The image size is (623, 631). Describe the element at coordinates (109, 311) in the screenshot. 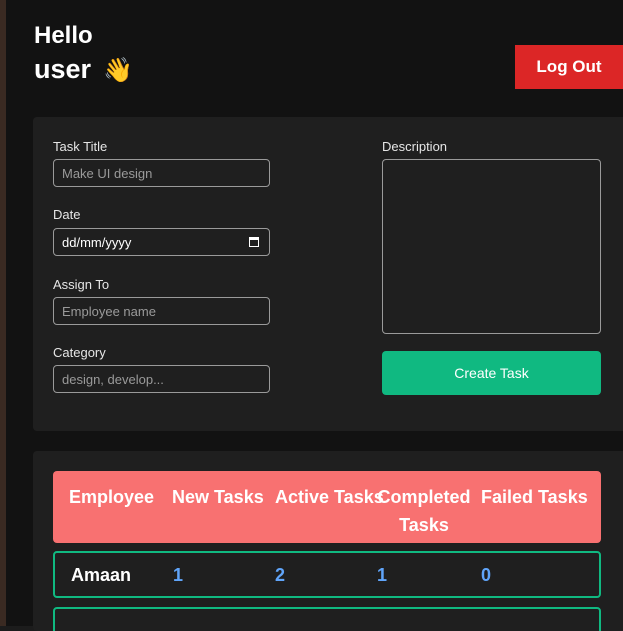

I see `assign-to-placeholder: Employee name` at that location.